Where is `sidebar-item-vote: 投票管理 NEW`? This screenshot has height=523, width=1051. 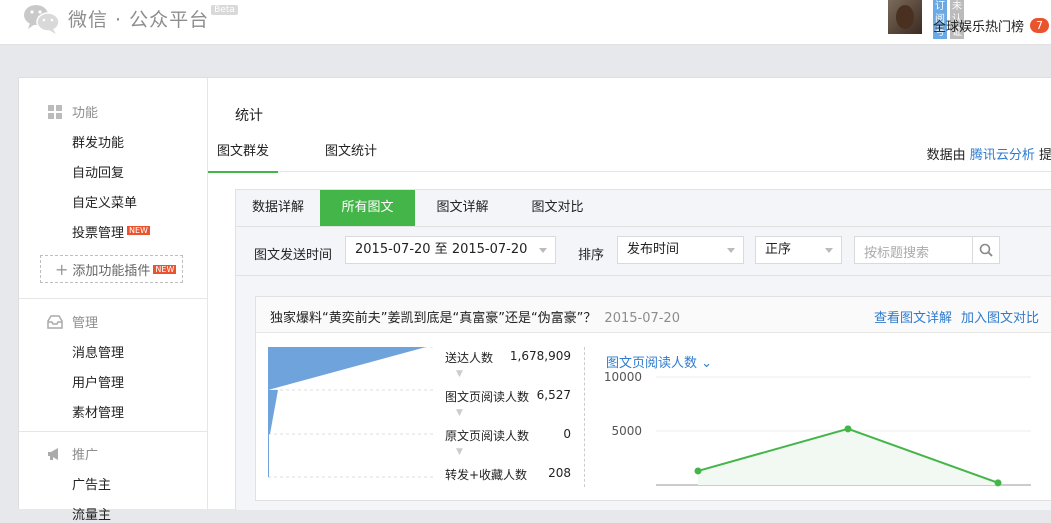 sidebar-item-vote: 投票管理 NEW is located at coordinates (111, 231).